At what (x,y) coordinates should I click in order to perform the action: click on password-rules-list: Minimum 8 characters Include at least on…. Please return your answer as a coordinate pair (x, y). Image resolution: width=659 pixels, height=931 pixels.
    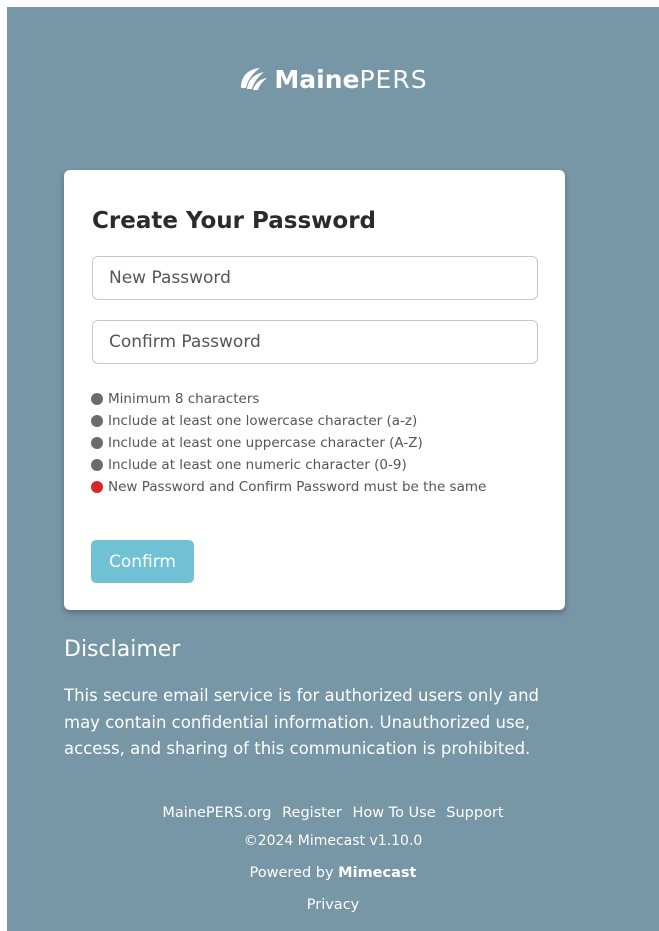
    Looking at the image, I should click on (301, 443).